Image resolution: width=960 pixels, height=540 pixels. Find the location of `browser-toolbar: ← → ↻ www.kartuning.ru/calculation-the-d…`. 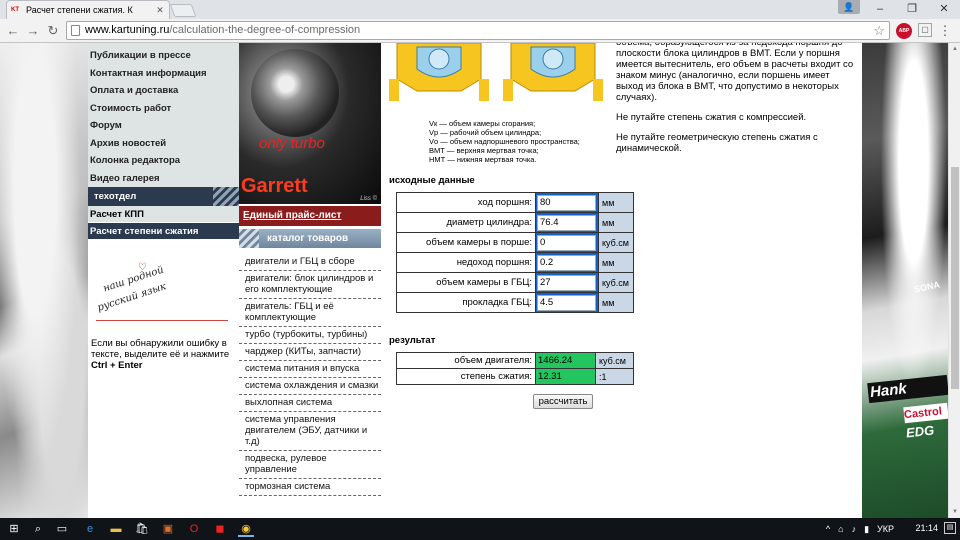

browser-toolbar: ← → ↻ www.kartuning.ru/calculation-the-d… is located at coordinates (480, 31).